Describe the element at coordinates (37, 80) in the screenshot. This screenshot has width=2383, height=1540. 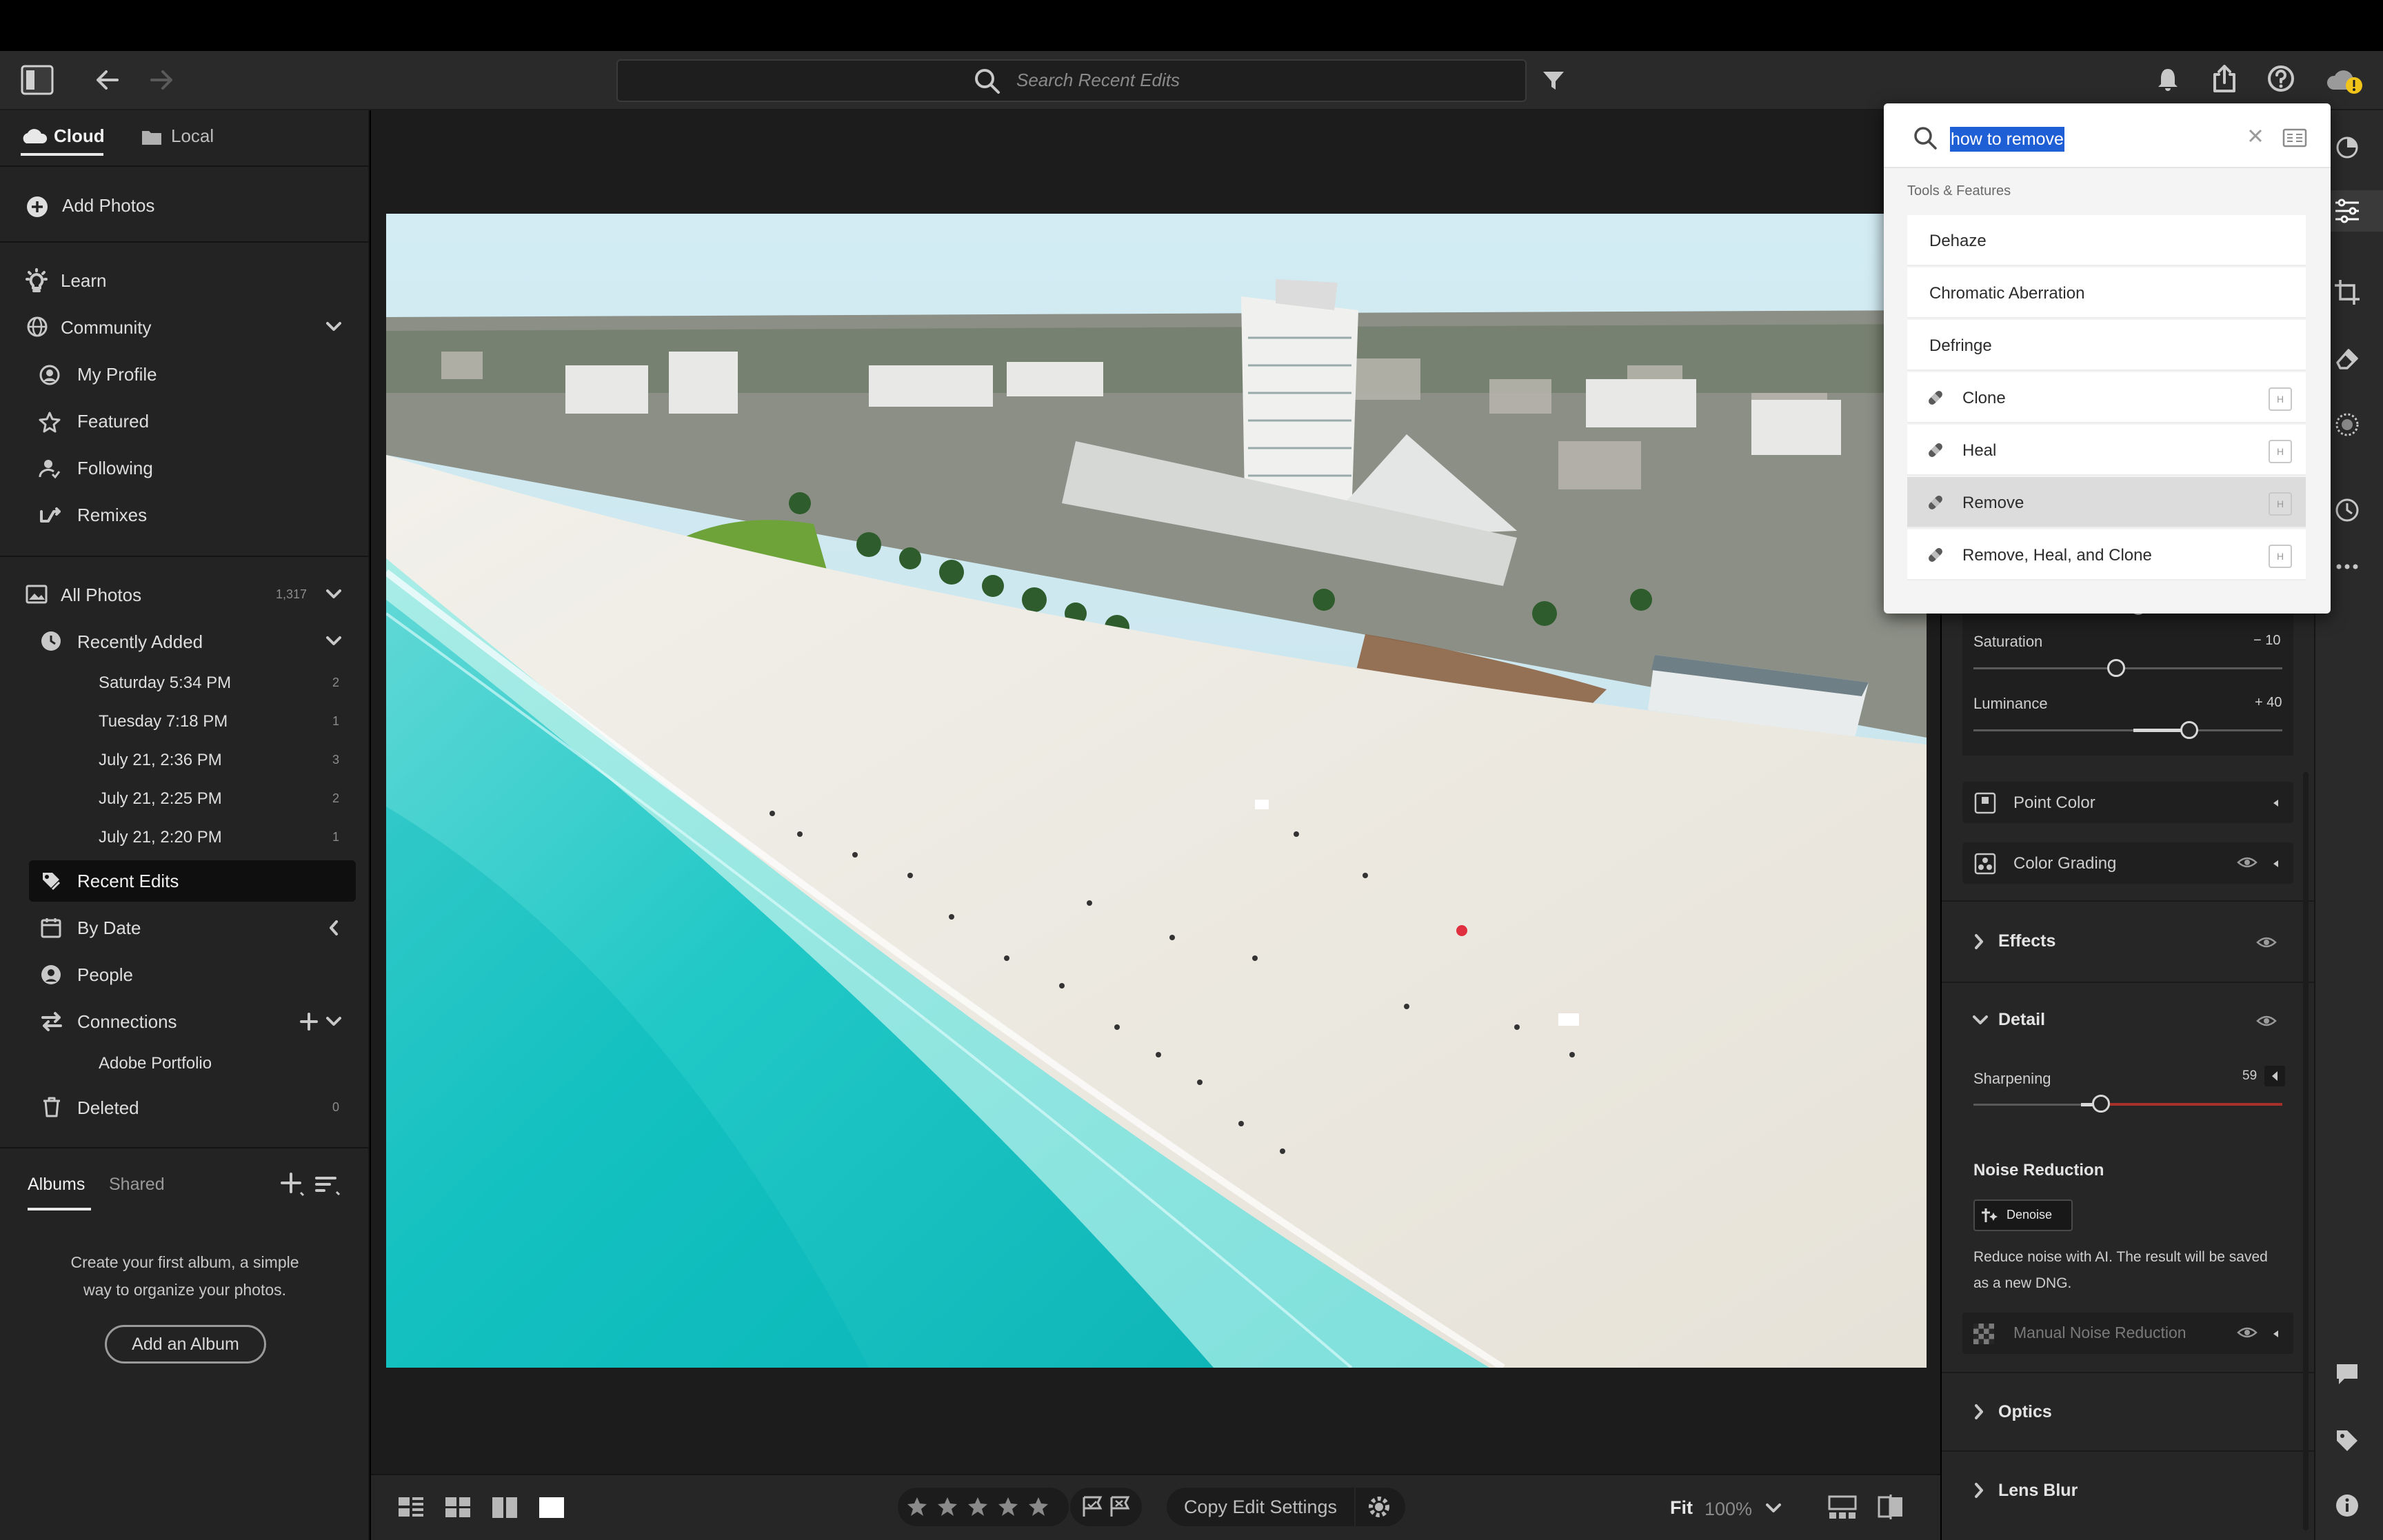
I see `sidebar-toggle-icon` at that location.